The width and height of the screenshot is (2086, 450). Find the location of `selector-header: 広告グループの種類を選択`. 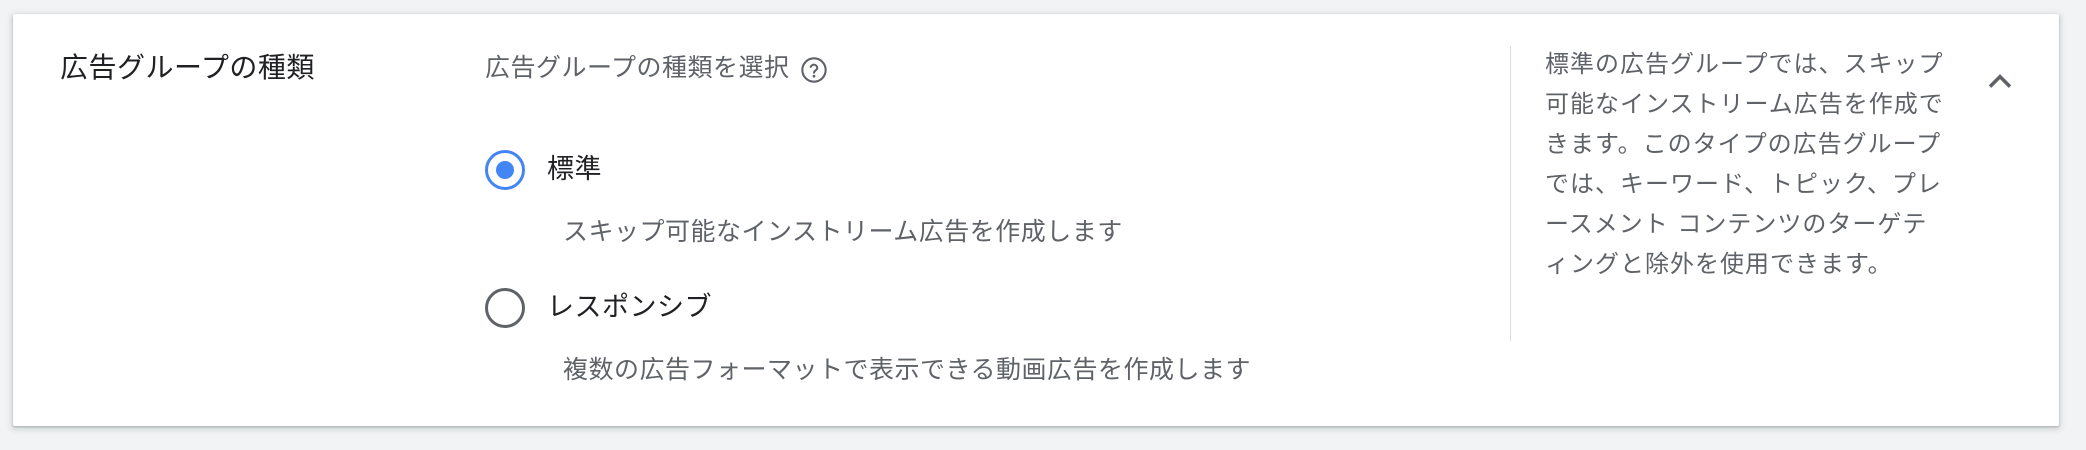

selector-header: 広告グループの種類を選択 is located at coordinates (656, 68).